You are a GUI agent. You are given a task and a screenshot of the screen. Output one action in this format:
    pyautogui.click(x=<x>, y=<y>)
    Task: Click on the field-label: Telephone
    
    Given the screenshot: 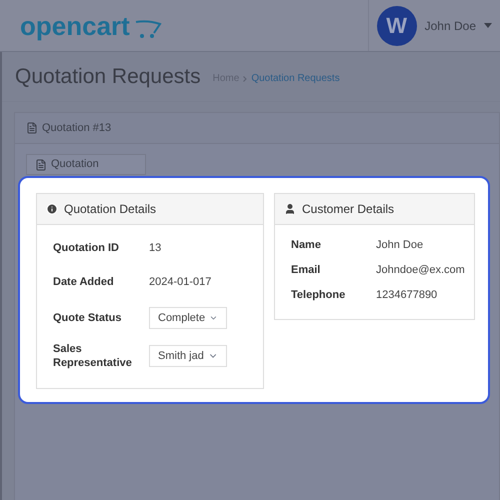 What is the action you would take?
    pyautogui.click(x=318, y=296)
    